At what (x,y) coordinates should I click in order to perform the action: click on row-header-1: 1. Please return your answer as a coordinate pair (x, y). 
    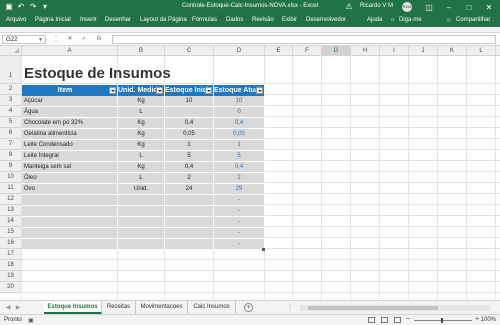
    Looking at the image, I should click on (11, 70).